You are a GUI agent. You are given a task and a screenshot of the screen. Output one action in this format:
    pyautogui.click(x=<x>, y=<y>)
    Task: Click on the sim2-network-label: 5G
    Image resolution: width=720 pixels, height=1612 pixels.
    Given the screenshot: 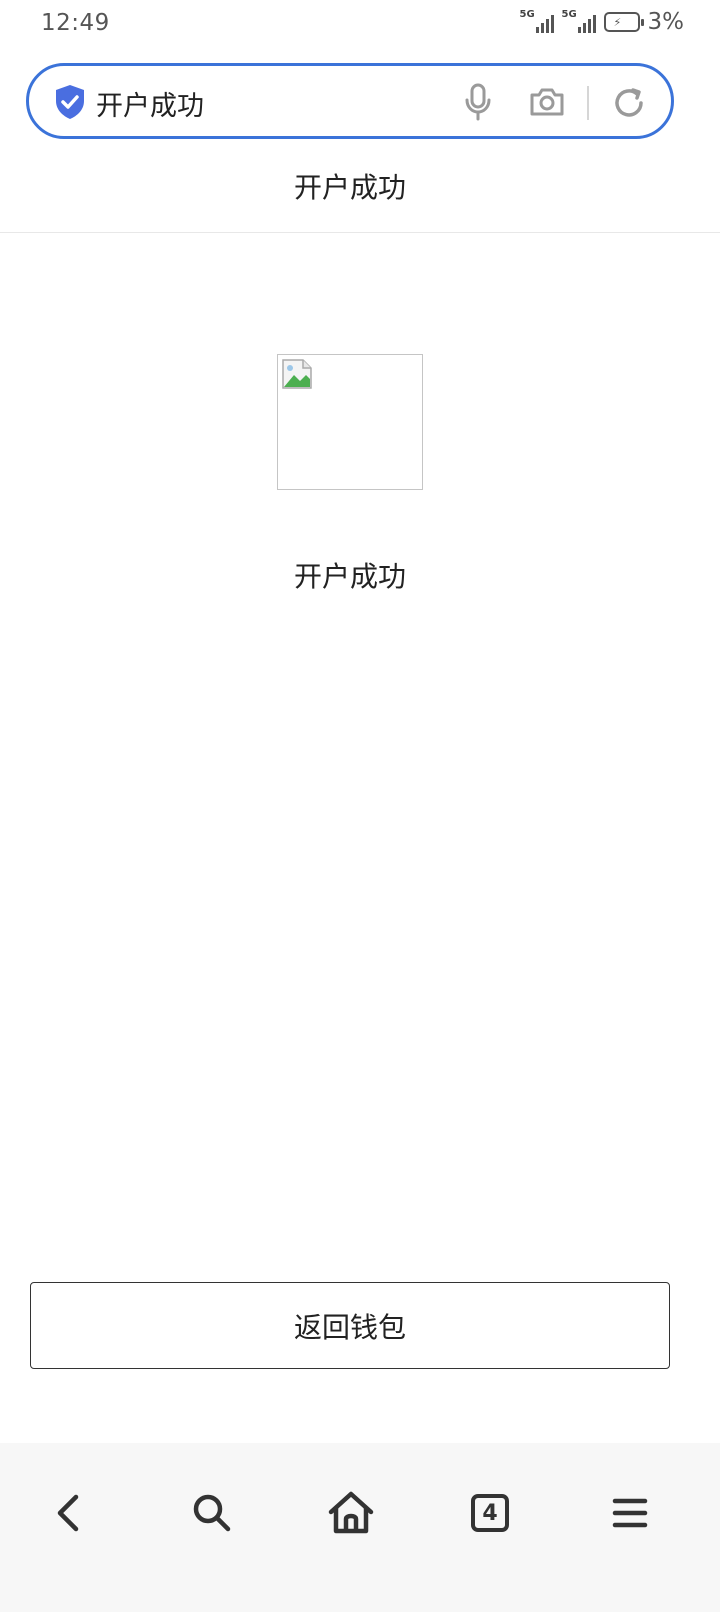 What is the action you would take?
    pyautogui.click(x=569, y=14)
    